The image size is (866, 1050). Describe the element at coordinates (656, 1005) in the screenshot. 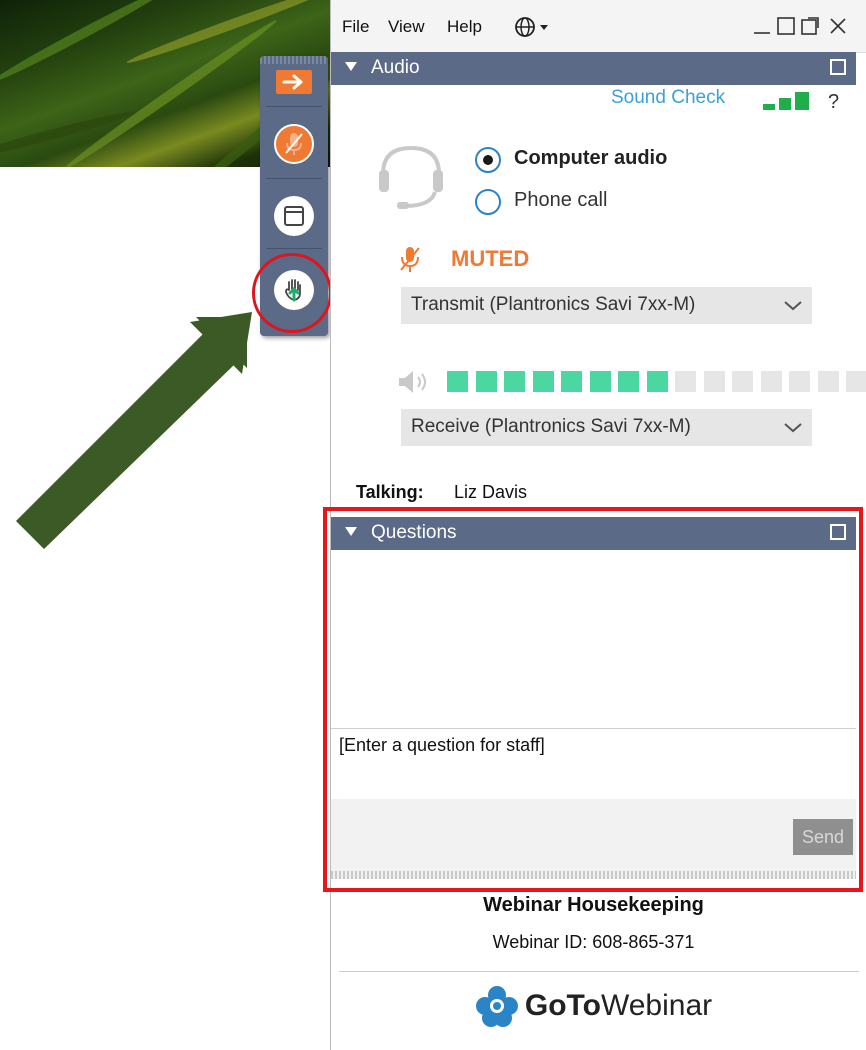

I see `logo-webinar-text: Webinar` at that location.